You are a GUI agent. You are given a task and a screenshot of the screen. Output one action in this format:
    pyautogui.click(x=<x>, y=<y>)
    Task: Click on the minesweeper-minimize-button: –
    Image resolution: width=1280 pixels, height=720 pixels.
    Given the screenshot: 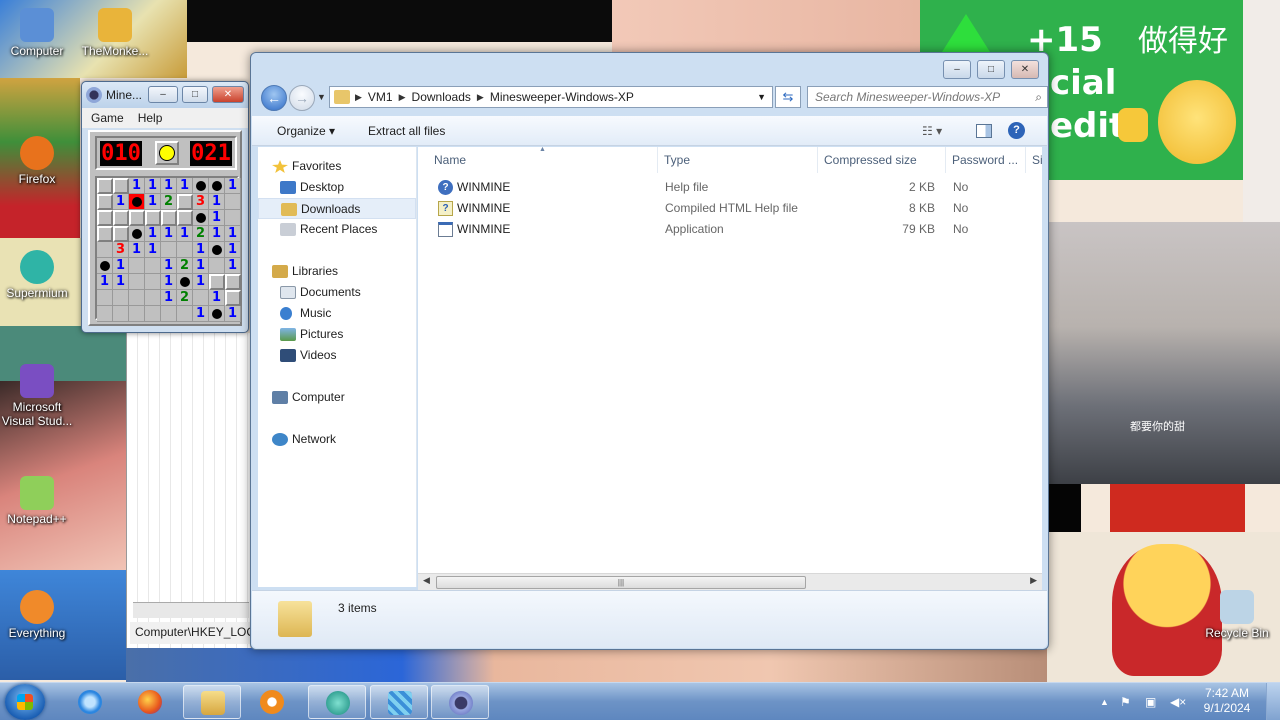 What is the action you would take?
    pyautogui.click(x=163, y=94)
    